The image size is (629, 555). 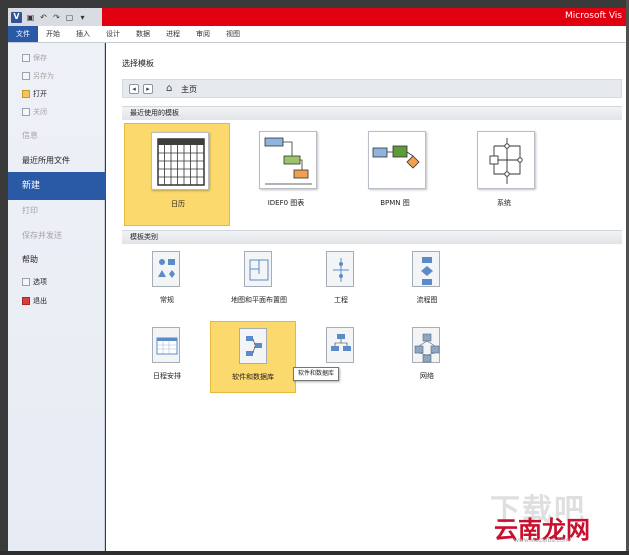 I want to click on category-label: 网络, so click(x=427, y=376).